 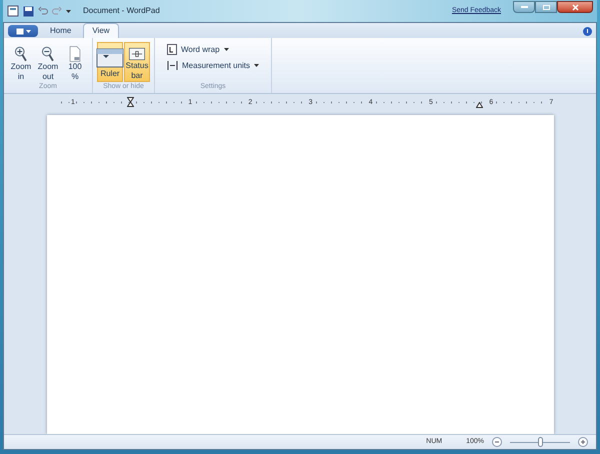 What do you see at coordinates (13, 11) in the screenshot?
I see `app-icon` at bounding box center [13, 11].